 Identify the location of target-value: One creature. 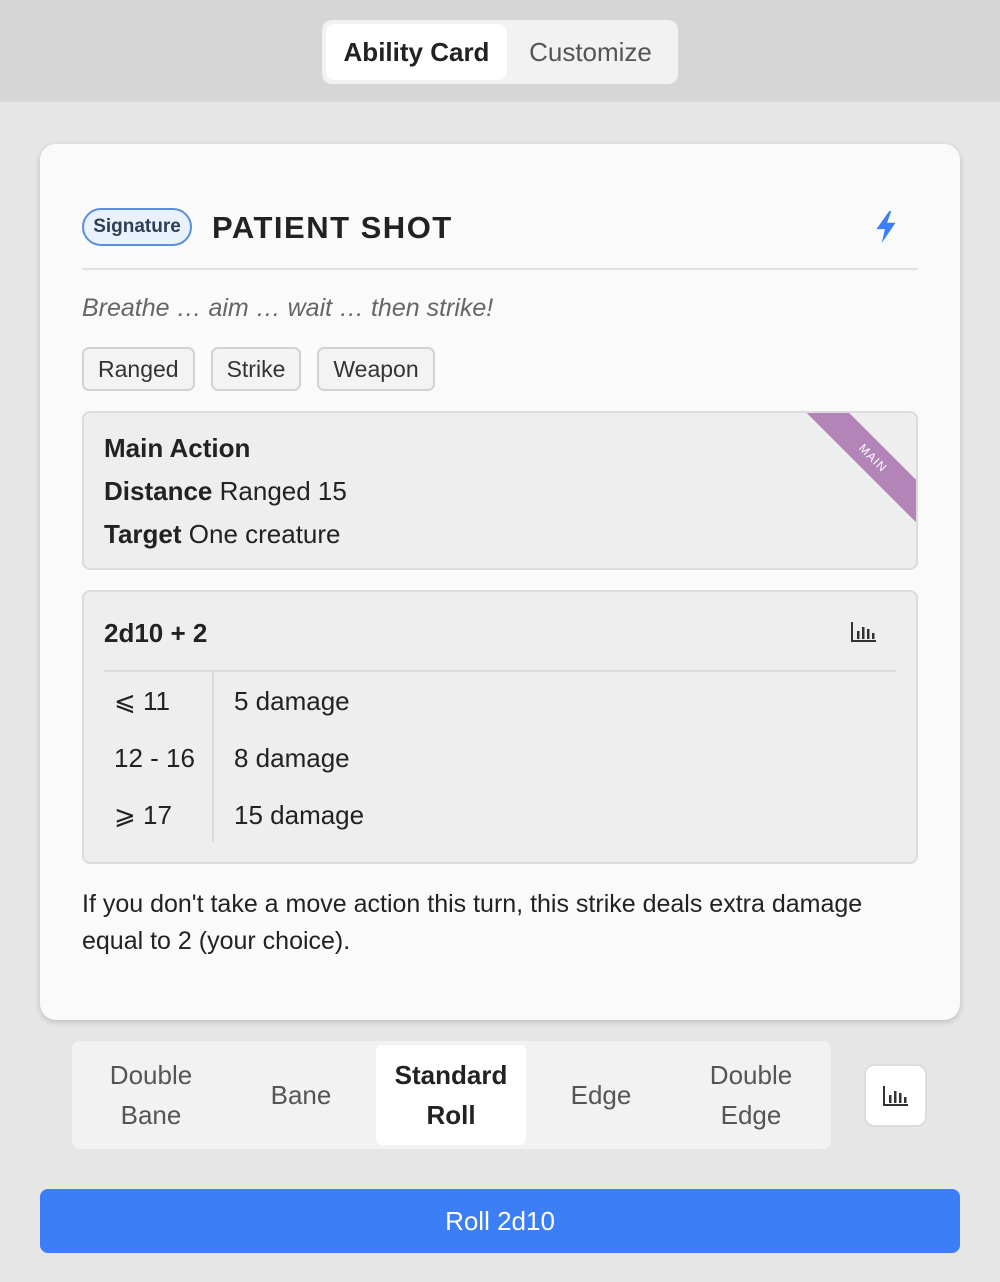
(264, 534).